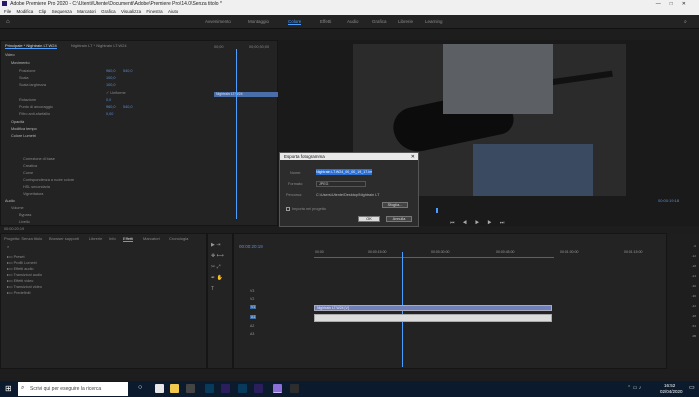 The height and width of the screenshot is (397, 699). I want to click on tab-history: Cronologia, so click(178, 238).